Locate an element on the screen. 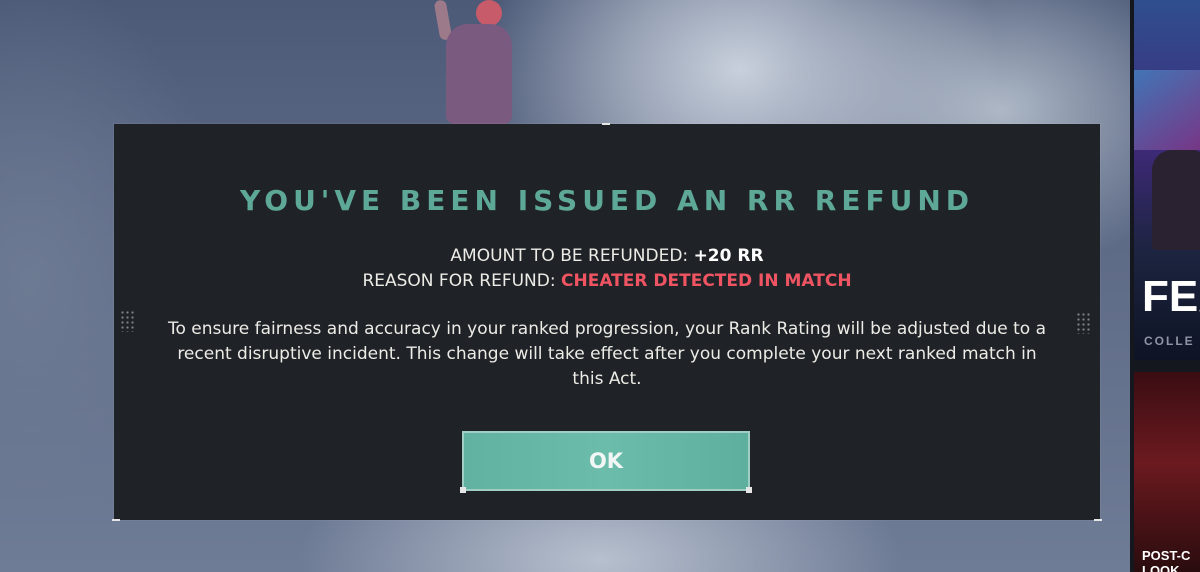 The width and height of the screenshot is (1200, 572). side-promo-panel: FEA COLLE POST-C LOOK is located at coordinates (1165, 286).